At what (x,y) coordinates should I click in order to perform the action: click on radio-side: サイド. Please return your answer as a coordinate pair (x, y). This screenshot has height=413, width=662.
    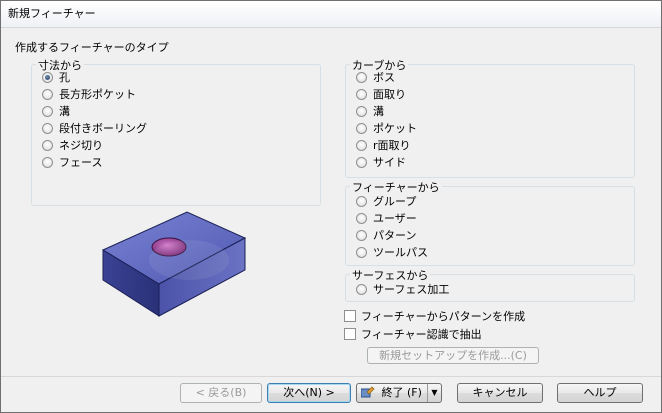
    Looking at the image, I should click on (381, 162).